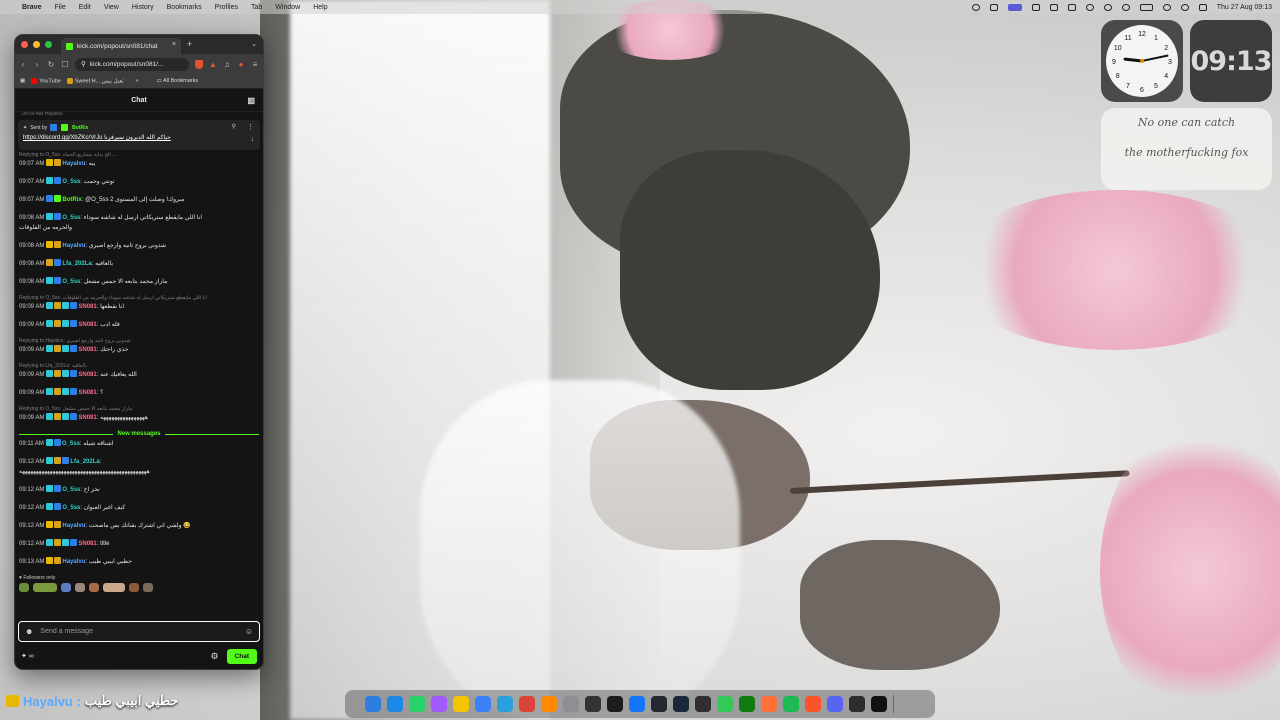  What do you see at coordinates (1202, 7) in the screenshot?
I see `control-center-icon` at bounding box center [1202, 7].